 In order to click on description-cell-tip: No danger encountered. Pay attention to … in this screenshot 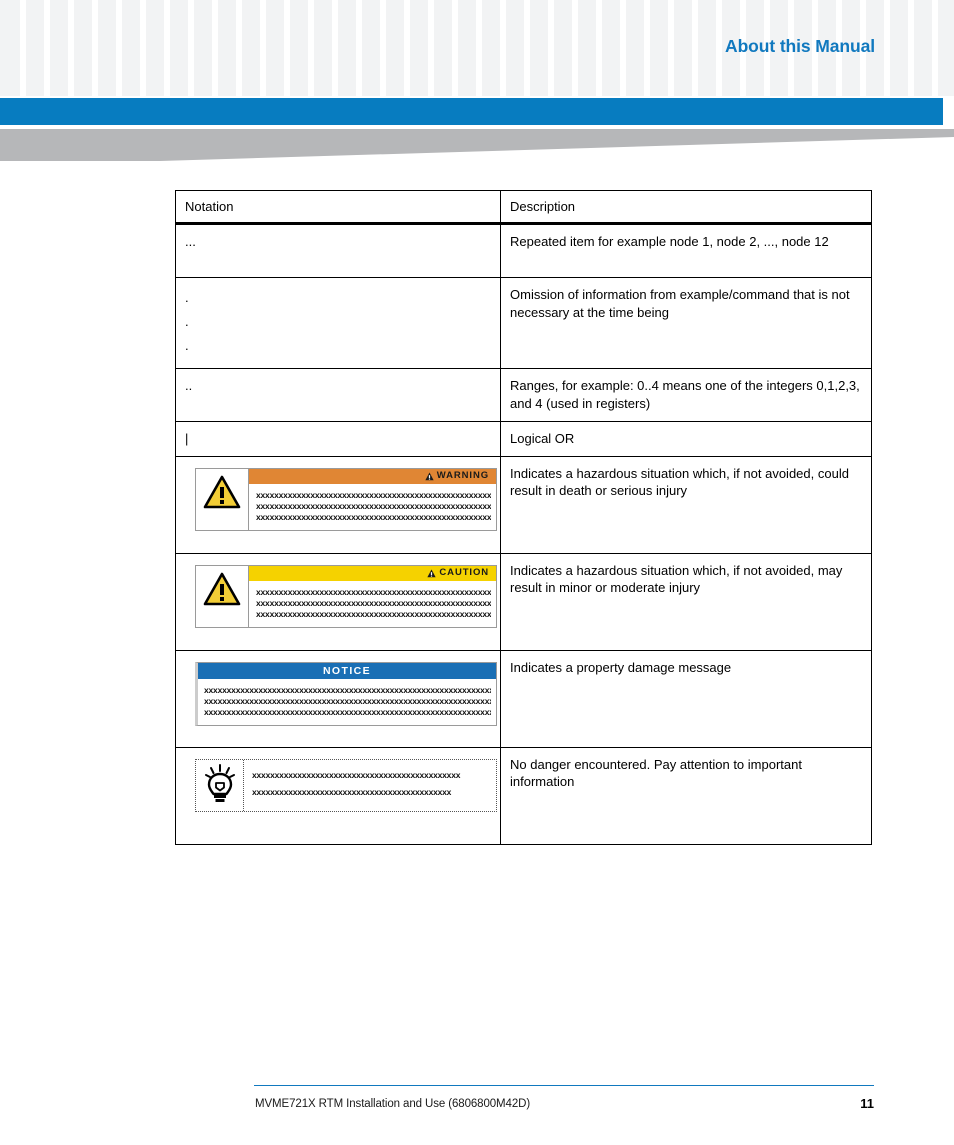, I will do `click(686, 795)`.